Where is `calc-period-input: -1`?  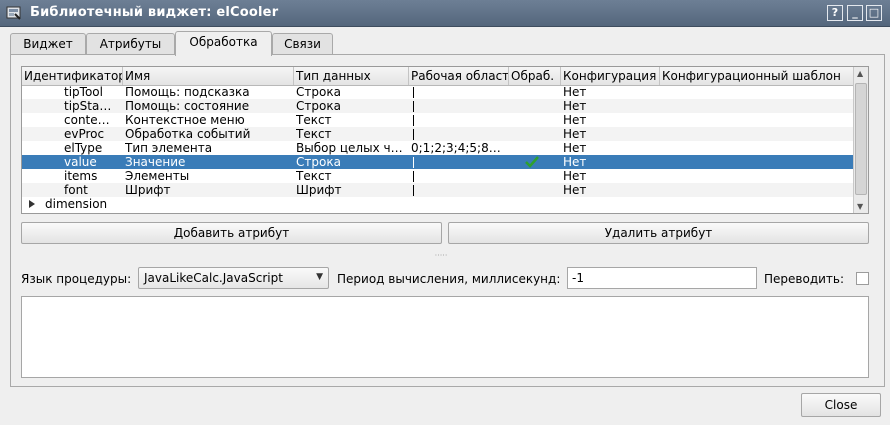
calc-period-input: -1 is located at coordinates (662, 278).